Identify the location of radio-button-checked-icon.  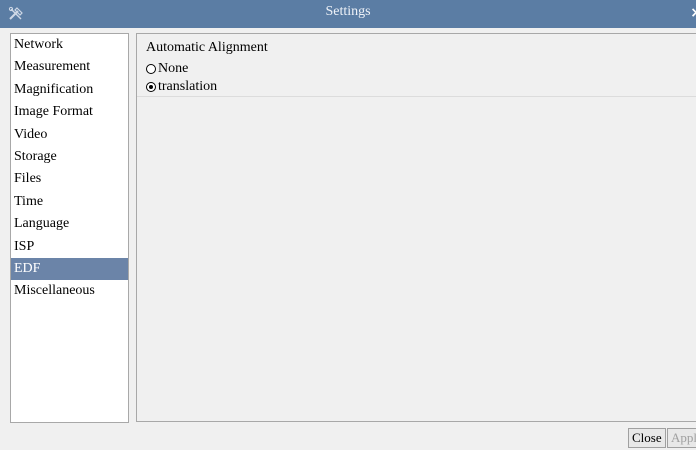
(151, 87).